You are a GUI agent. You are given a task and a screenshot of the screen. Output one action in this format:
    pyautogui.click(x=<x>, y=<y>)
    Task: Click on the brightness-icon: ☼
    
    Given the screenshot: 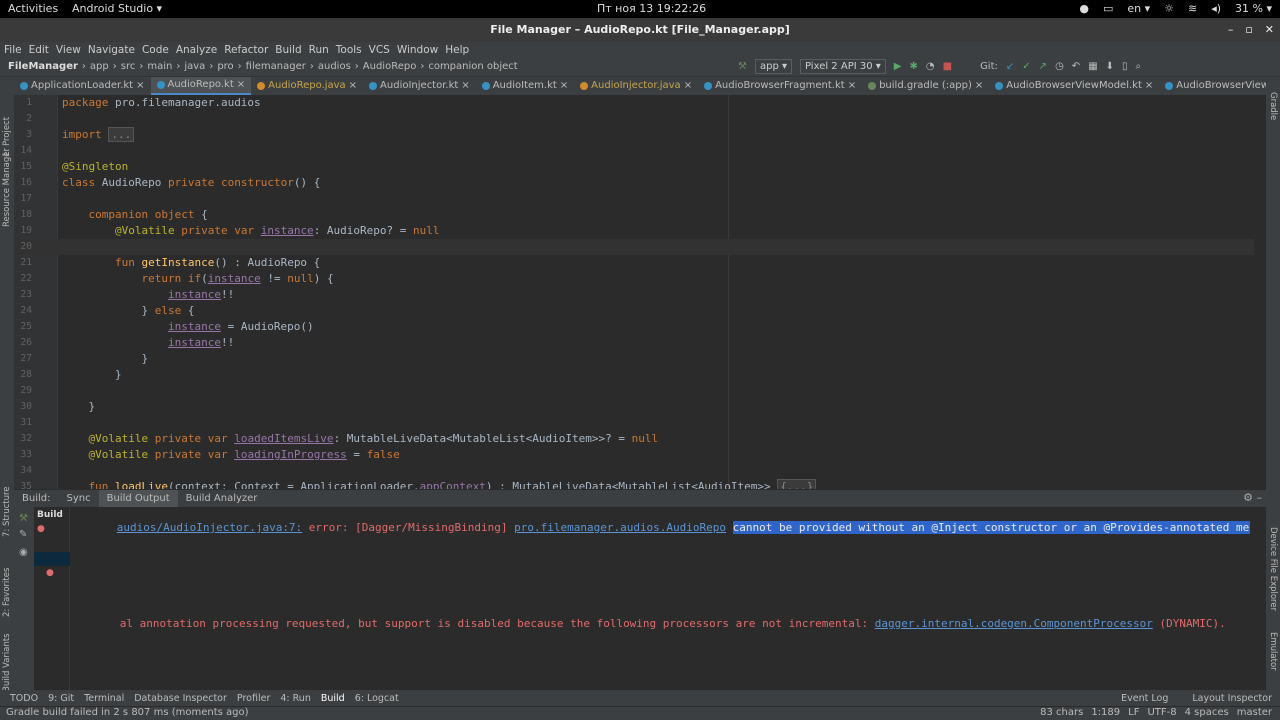 What is the action you would take?
    pyautogui.click(x=1169, y=8)
    